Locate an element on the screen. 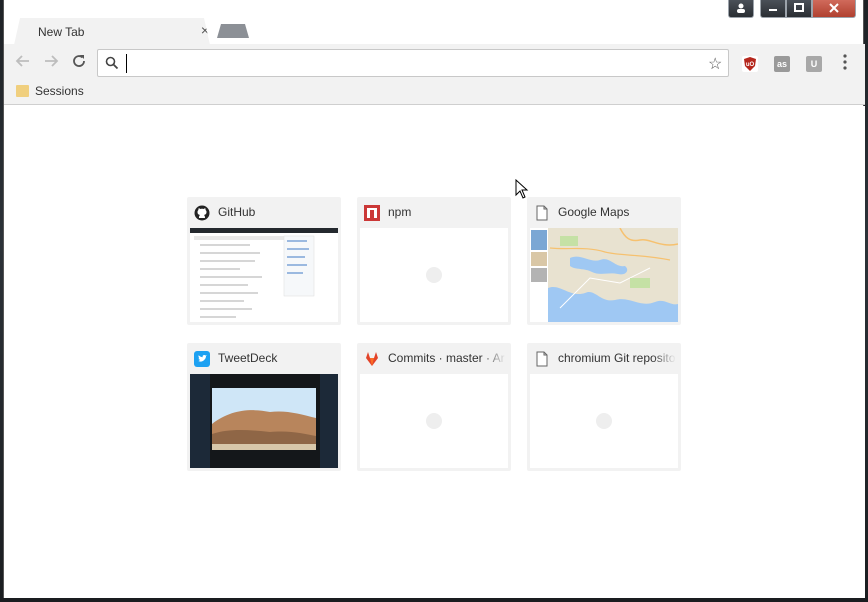 This screenshot has width=868, height=602. most-visited-tile: Google Maps is located at coordinates (604, 261).